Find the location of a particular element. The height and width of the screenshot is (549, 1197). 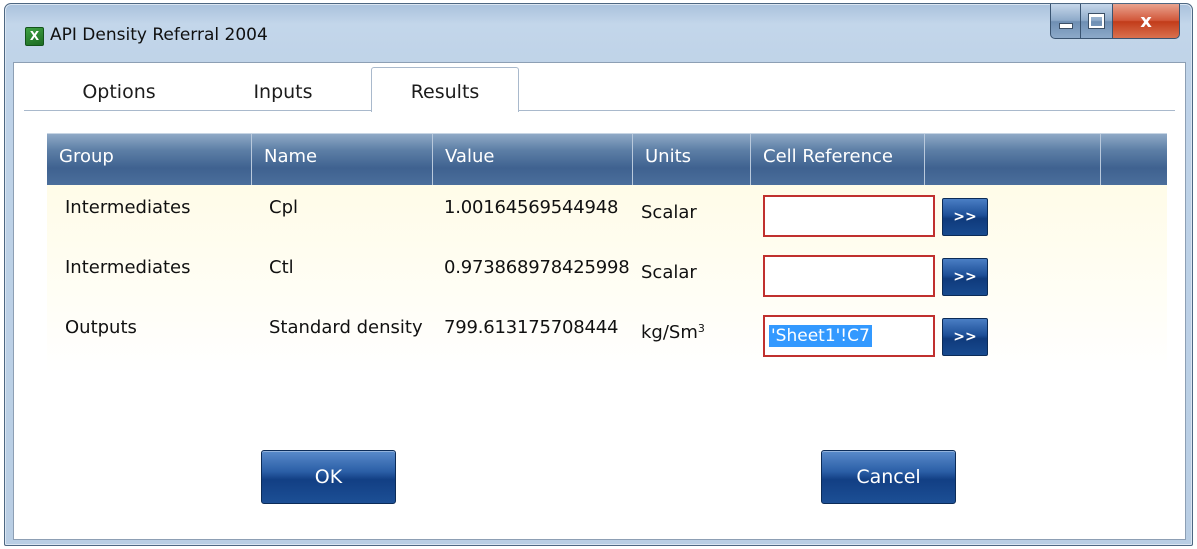

tab-divider is located at coordinates (599, 110).